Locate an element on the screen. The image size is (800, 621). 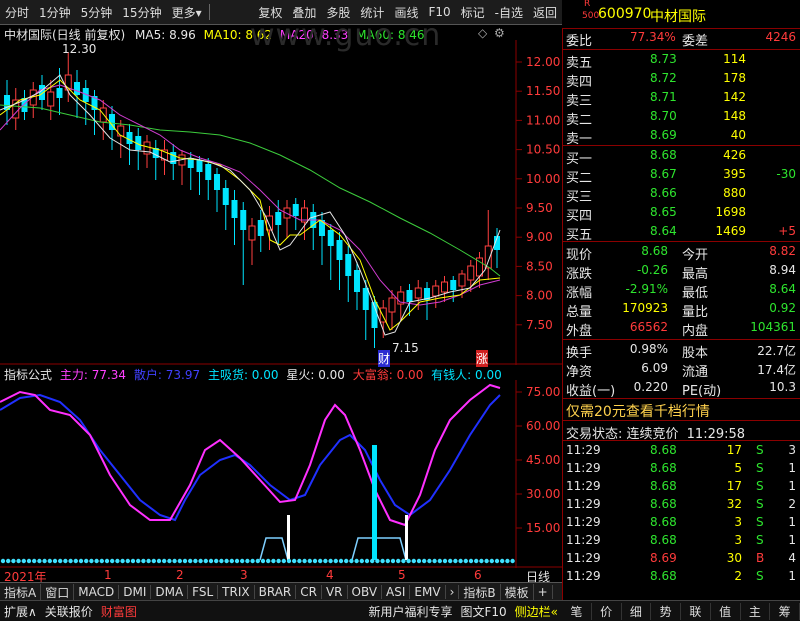
mark-button: 标记 is located at coordinates (473, 12).